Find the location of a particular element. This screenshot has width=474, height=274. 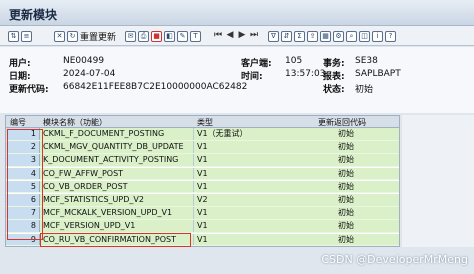

module-name: MCF_MCKALK_VERSION_UPD_V1 is located at coordinates (108, 213).